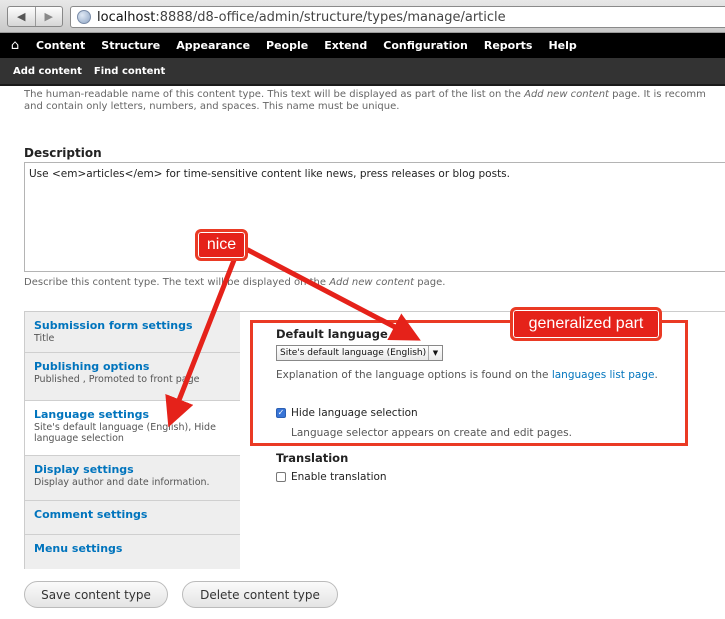  Describe the element at coordinates (48, 16) in the screenshot. I see `forward-icon: ▶` at that location.